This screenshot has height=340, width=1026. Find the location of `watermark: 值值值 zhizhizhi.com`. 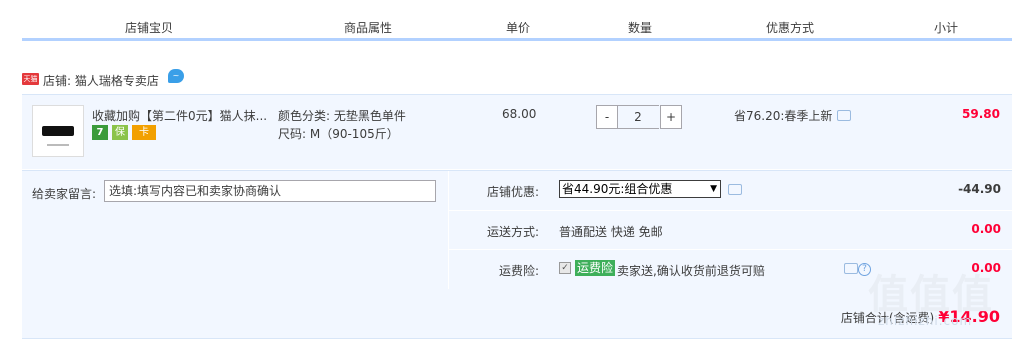

watermark: 值值值 zhizhizhi.com is located at coordinates (938, 297).